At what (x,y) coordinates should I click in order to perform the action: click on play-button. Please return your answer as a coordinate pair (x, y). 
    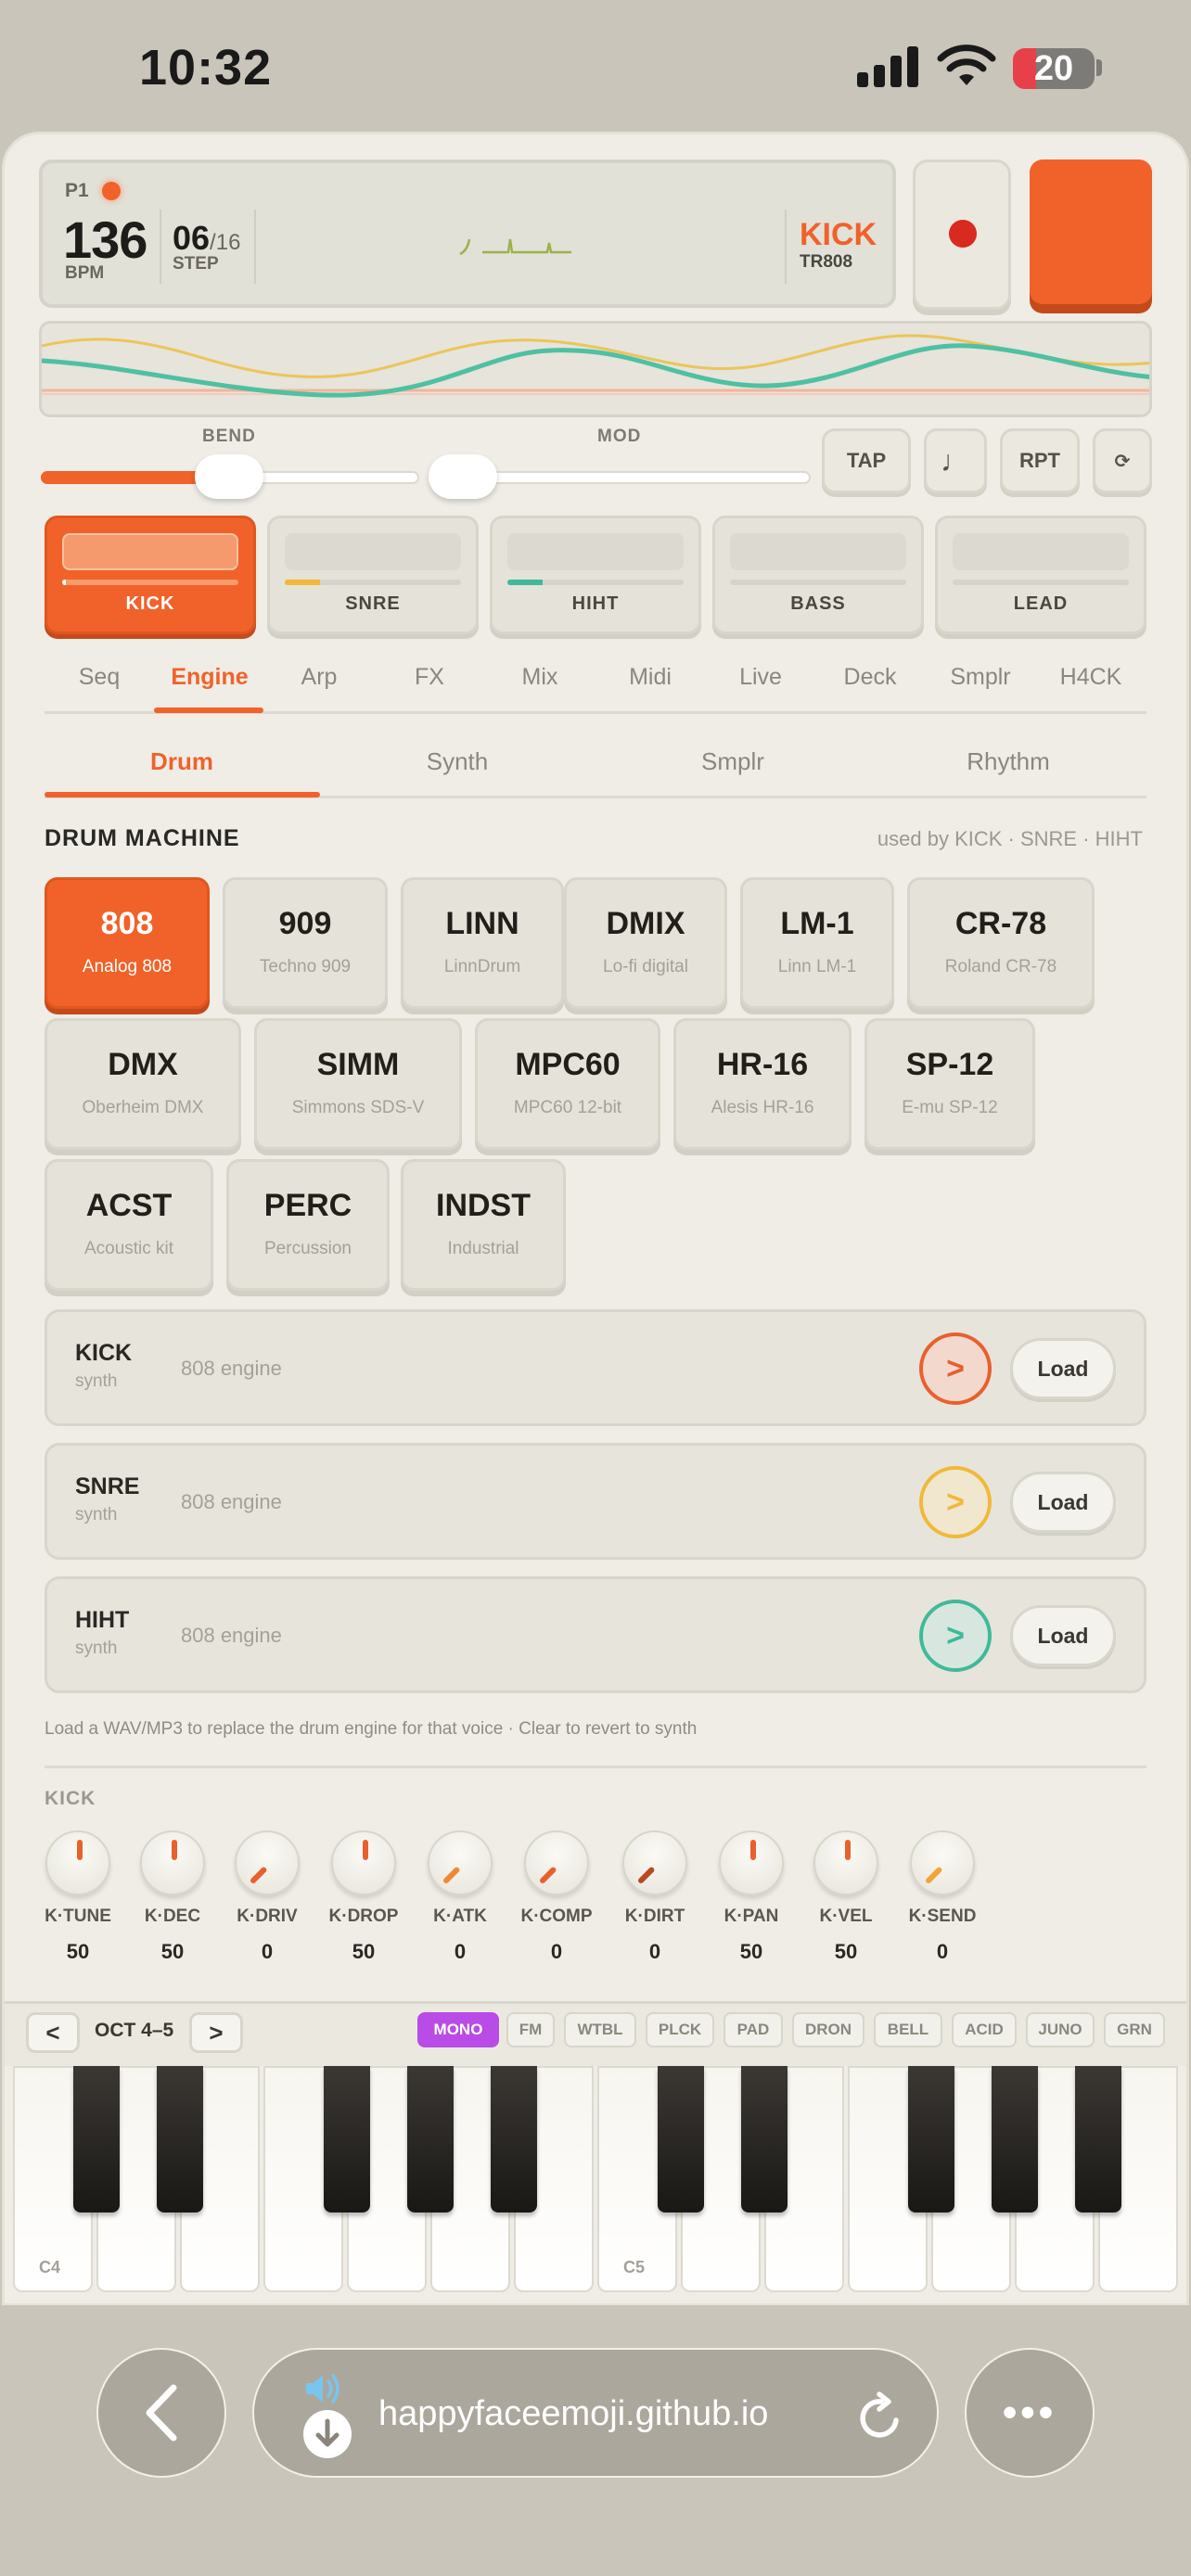
    Looking at the image, I should click on (1091, 232).